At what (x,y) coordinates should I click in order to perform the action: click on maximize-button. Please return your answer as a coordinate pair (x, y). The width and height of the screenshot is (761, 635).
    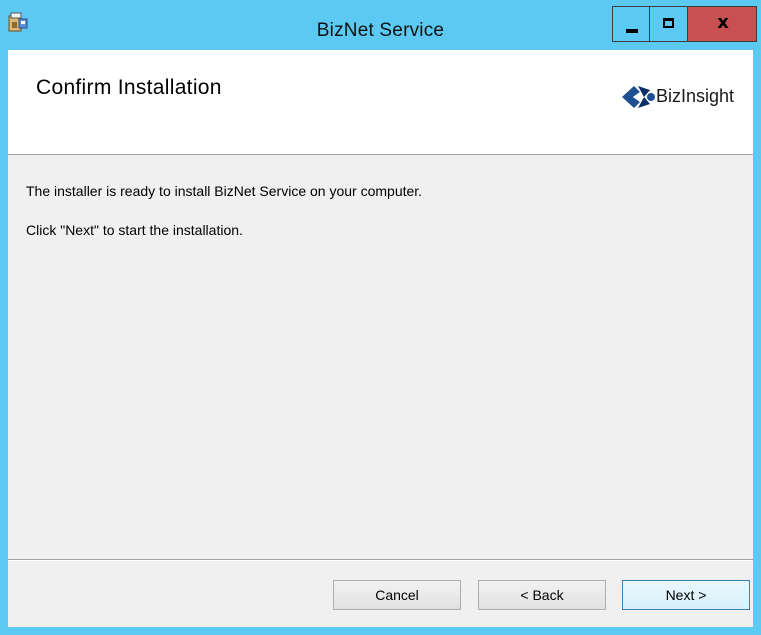
    Looking at the image, I should click on (668, 24).